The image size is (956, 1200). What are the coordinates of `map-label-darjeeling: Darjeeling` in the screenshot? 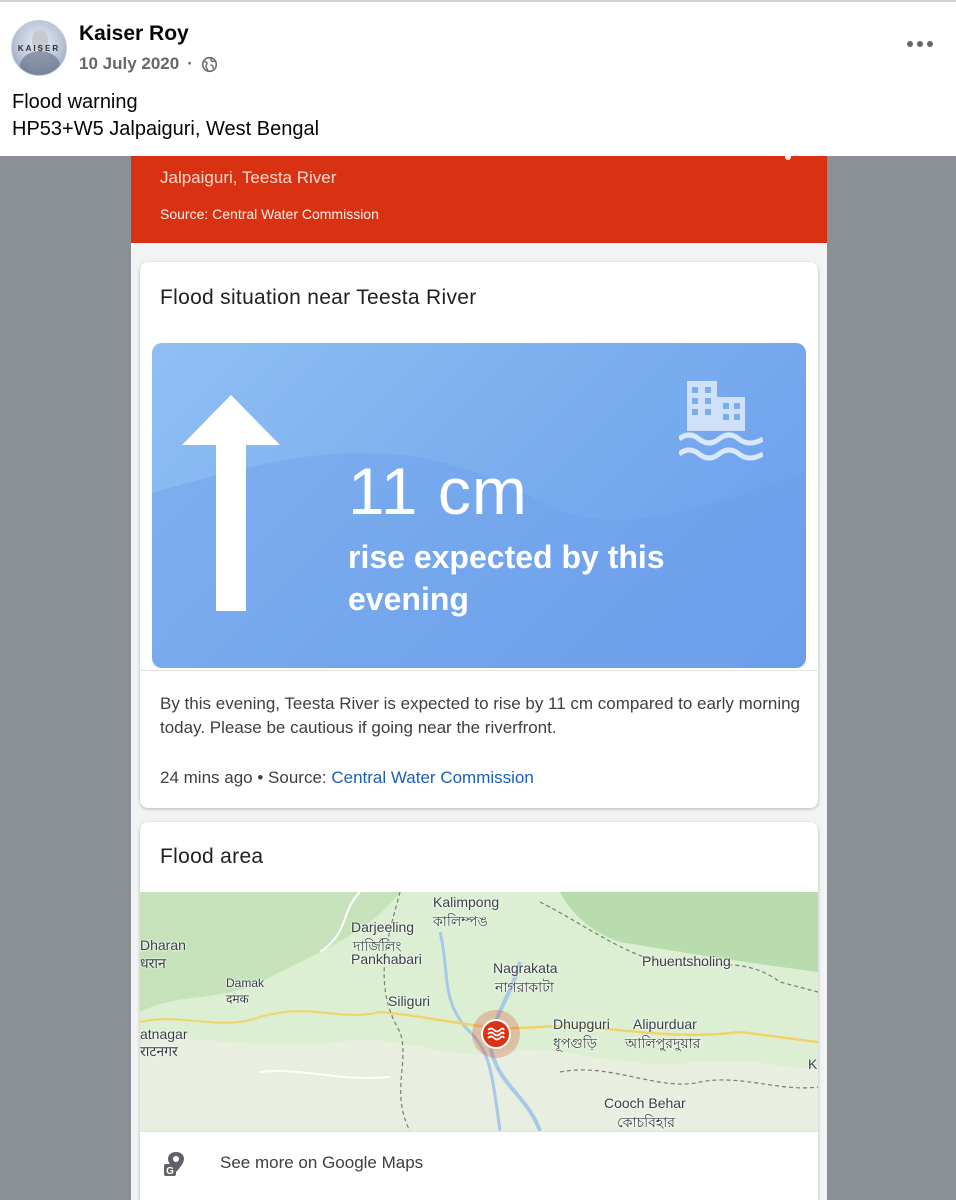 It's located at (383, 927).